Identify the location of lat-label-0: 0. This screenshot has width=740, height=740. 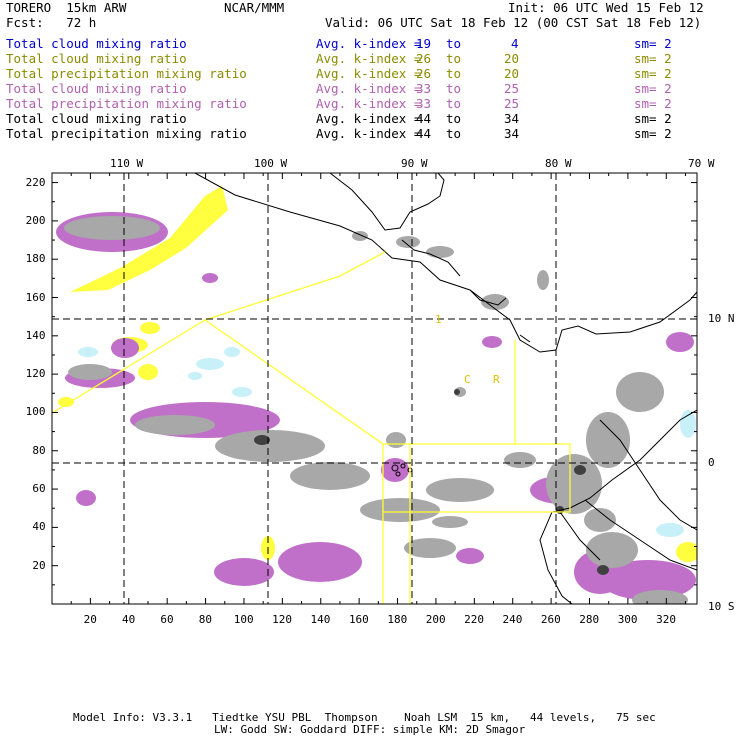
(711, 462).